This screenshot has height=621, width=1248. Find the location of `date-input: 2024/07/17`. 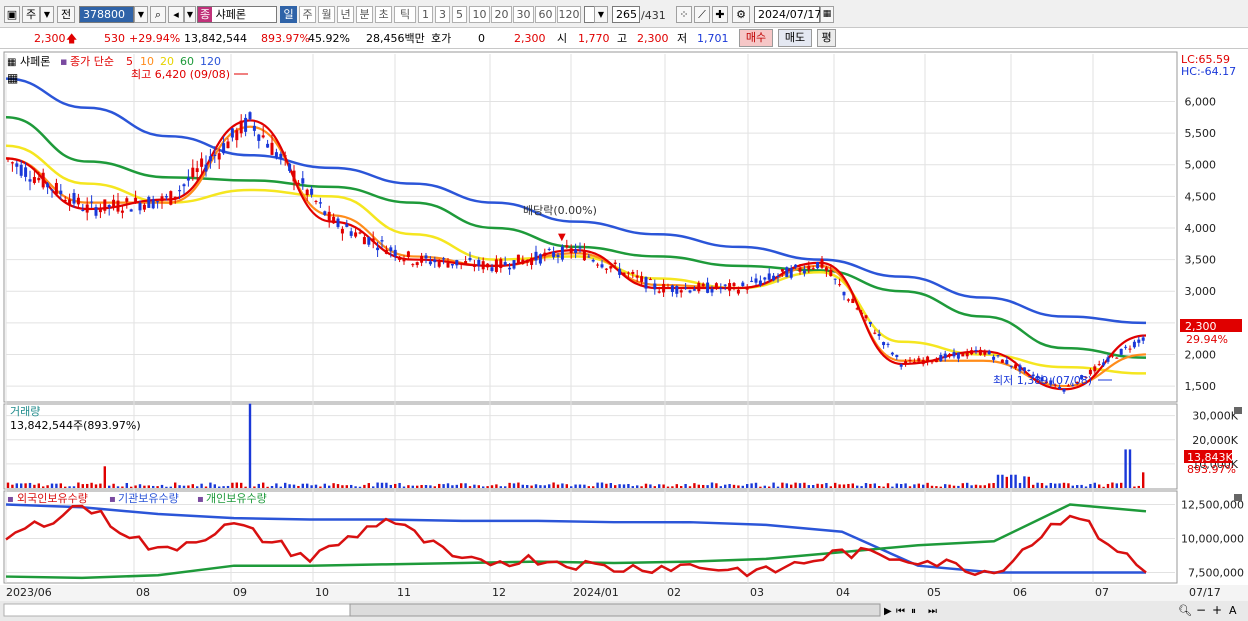

date-input: 2024/07/17 is located at coordinates (787, 14).